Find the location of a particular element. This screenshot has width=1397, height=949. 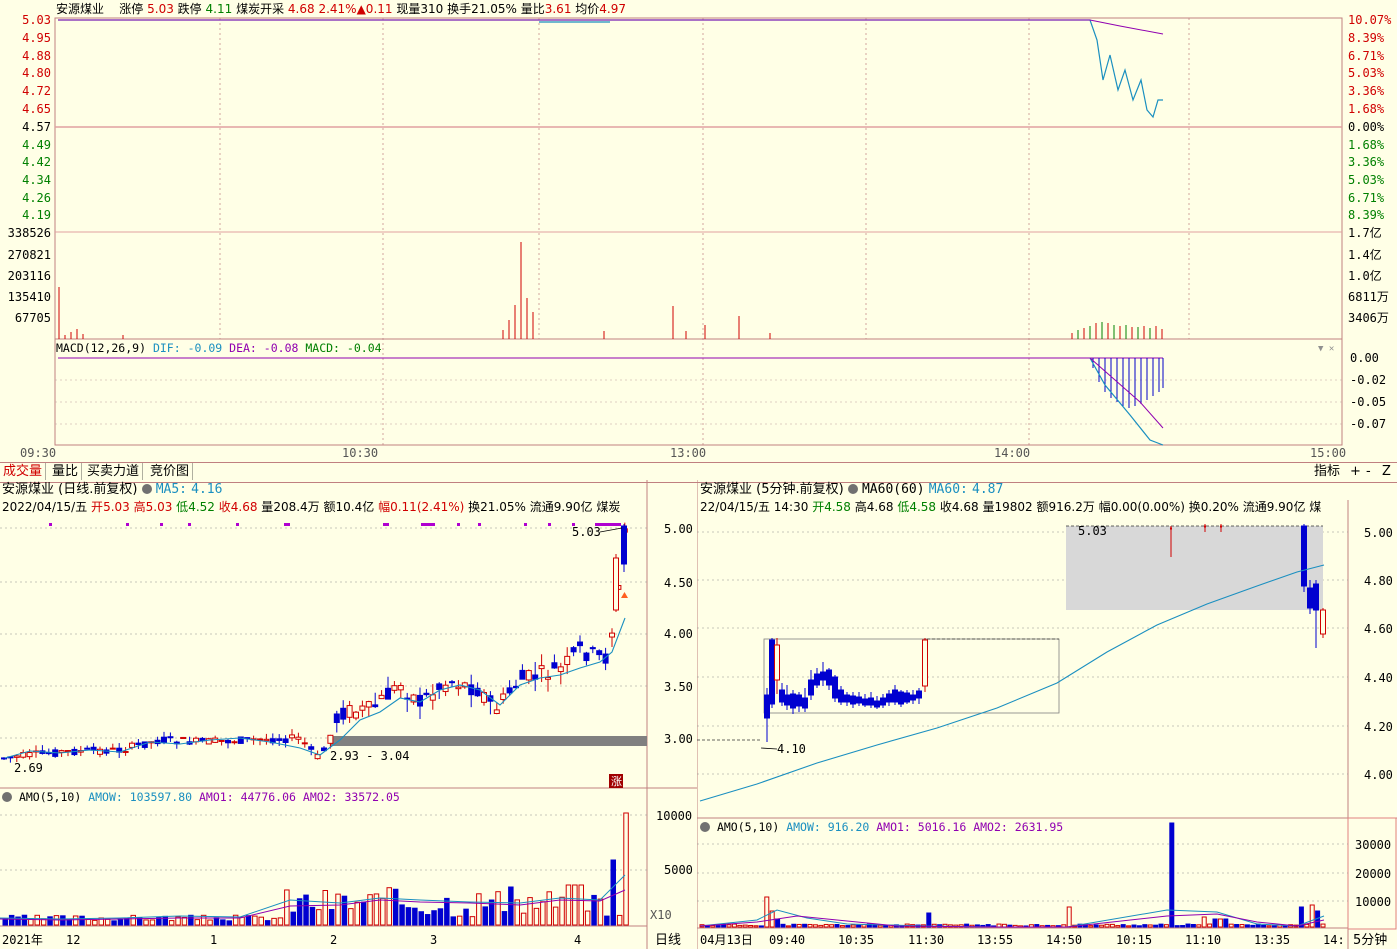

minute-candle-9-body is located at coordinates (817, 679).